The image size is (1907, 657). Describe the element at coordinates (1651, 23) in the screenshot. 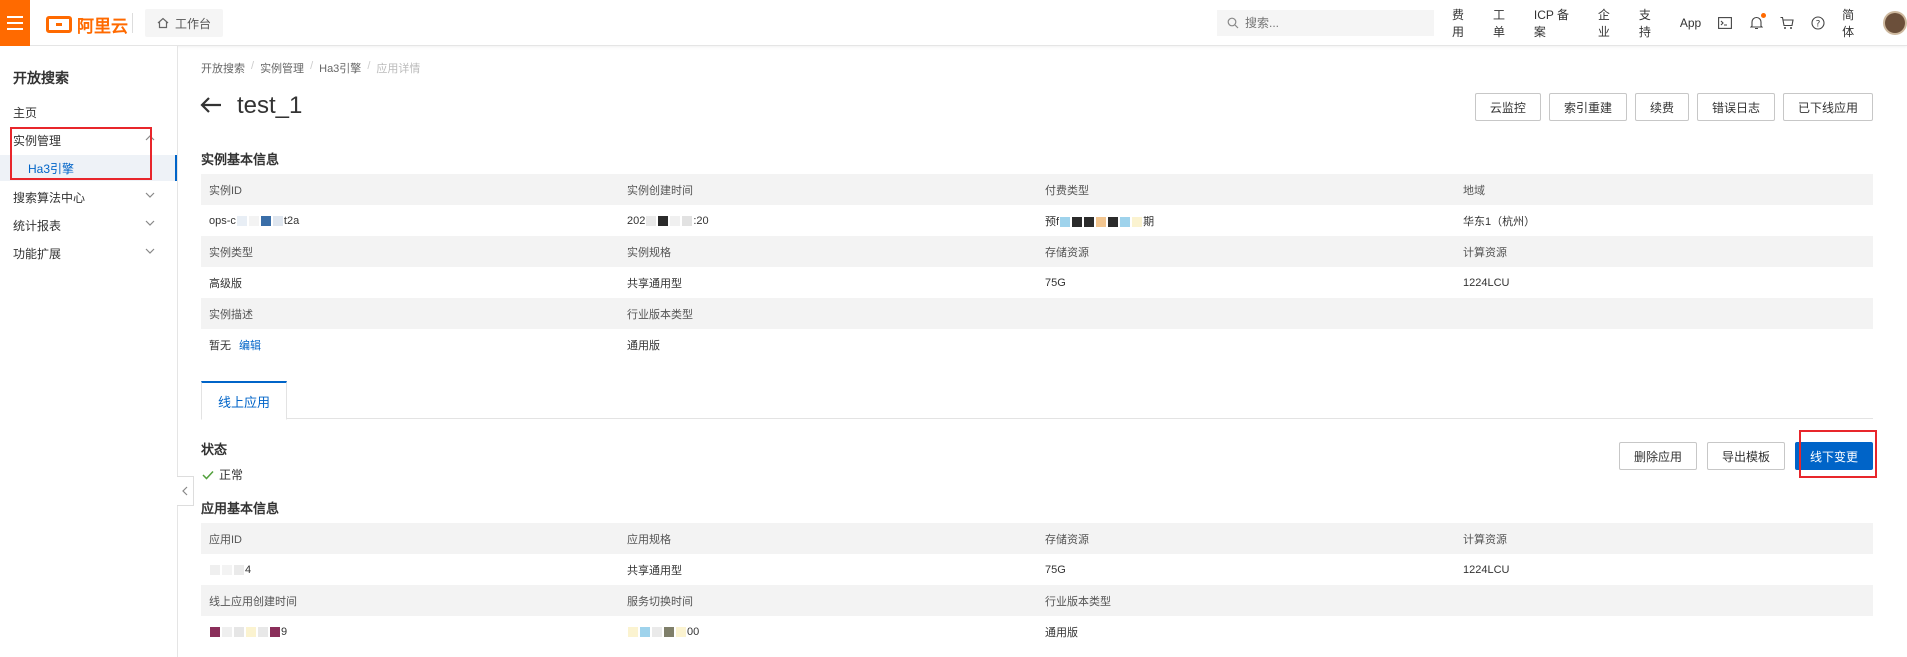

I see `nav-support: 支持` at that location.